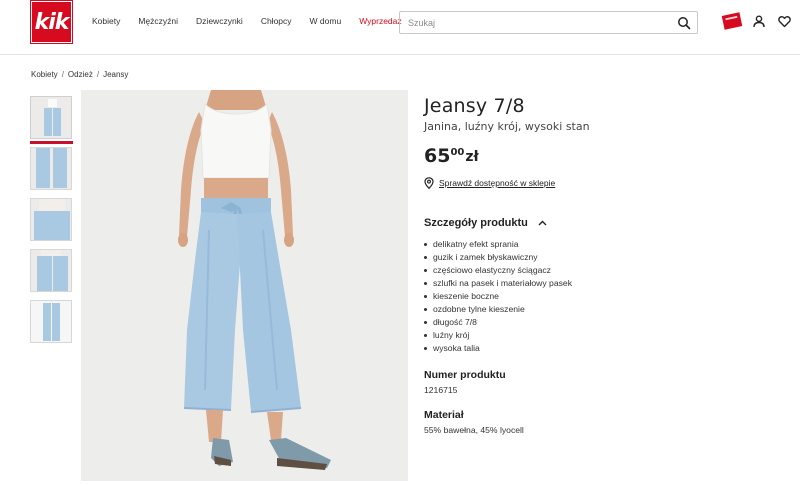  Describe the element at coordinates (538, 23) in the screenshot. I see `search-input` at that location.